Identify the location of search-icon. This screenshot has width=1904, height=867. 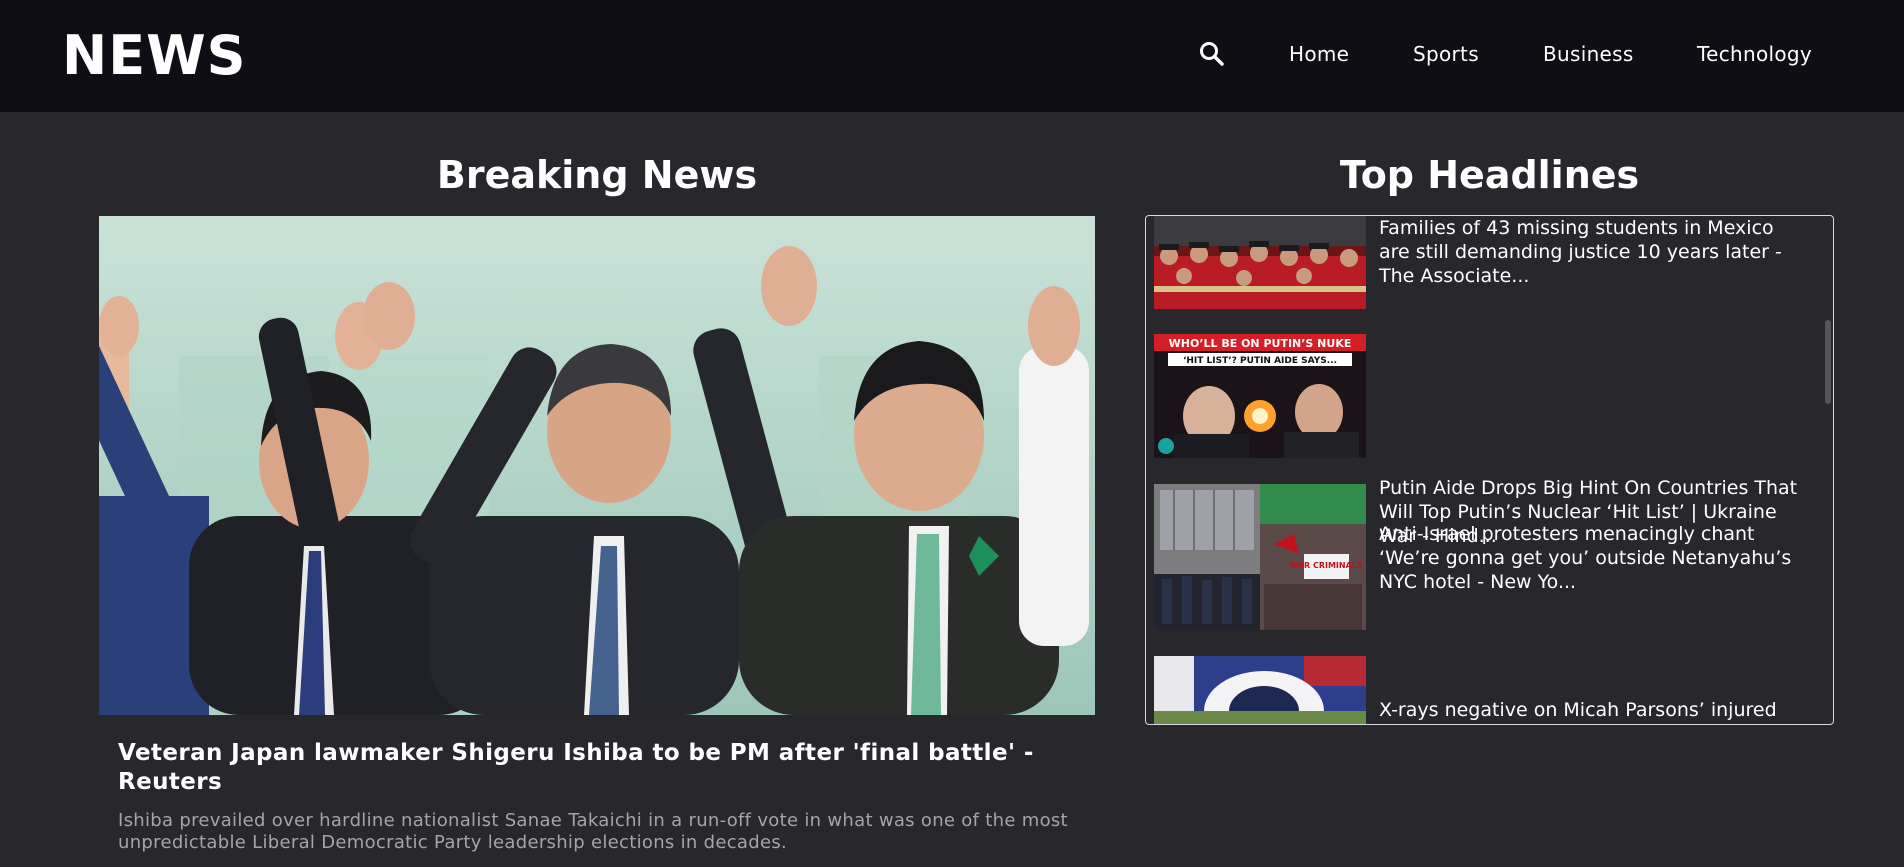
(1212, 54).